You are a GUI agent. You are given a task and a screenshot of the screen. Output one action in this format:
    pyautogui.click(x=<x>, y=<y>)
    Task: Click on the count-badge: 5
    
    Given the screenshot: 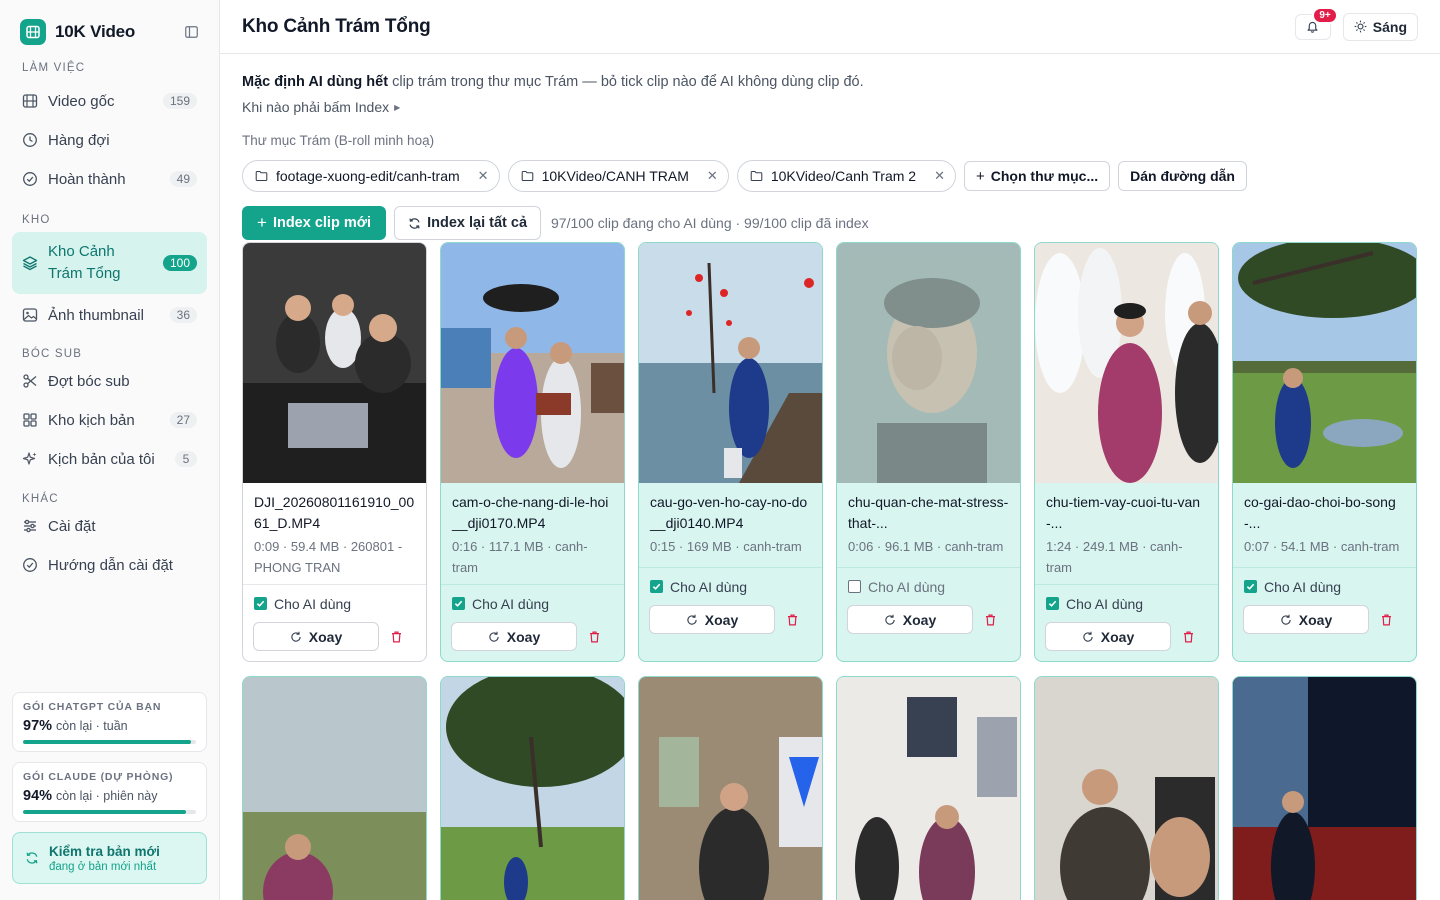 What is the action you would take?
    pyautogui.click(x=186, y=459)
    